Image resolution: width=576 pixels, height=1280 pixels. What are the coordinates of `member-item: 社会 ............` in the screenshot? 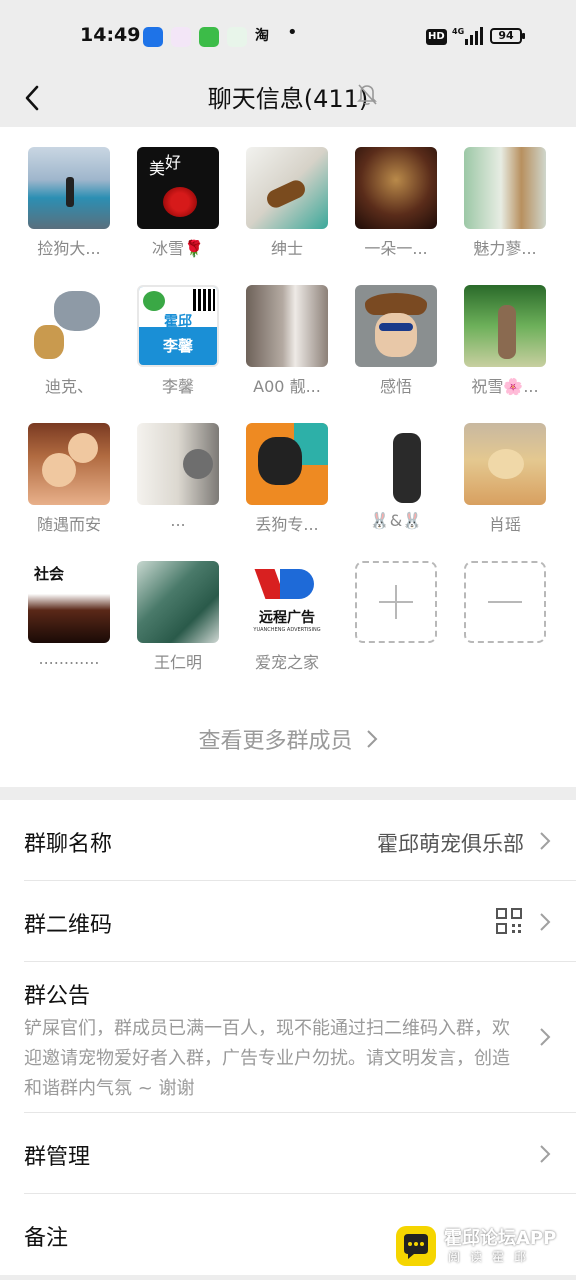 It's located at (69, 624).